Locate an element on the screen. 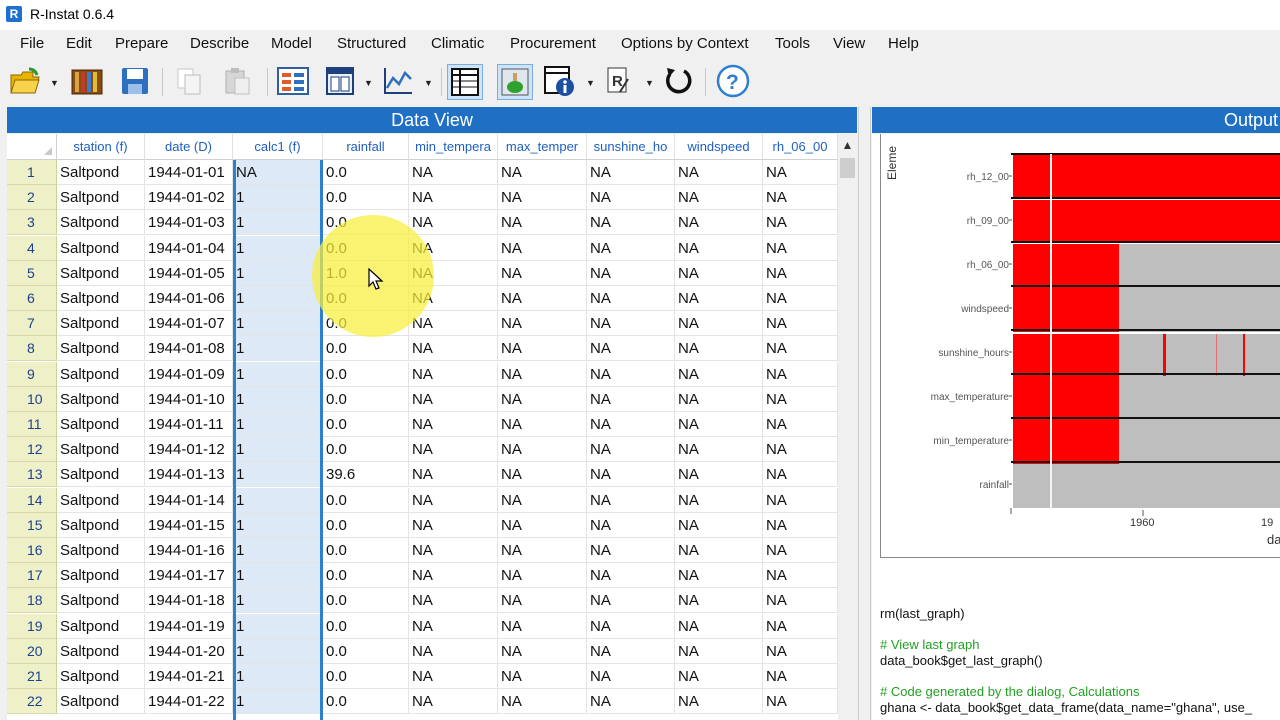  table-row: 7 Saltpond 1944-01-07 1 0.0 NA NA NA NA NA is located at coordinates (432, 324).